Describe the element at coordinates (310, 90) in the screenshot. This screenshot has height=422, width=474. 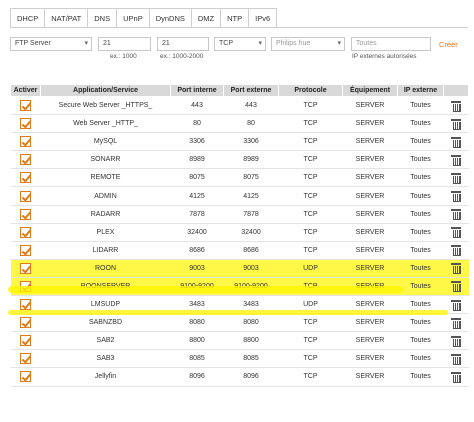
I see `col-protocole: Protocole` at that location.